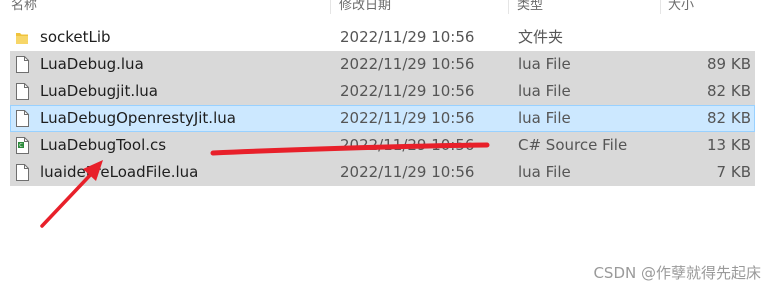  I want to click on file-name: LuaDebugjit.lua, so click(99, 91).